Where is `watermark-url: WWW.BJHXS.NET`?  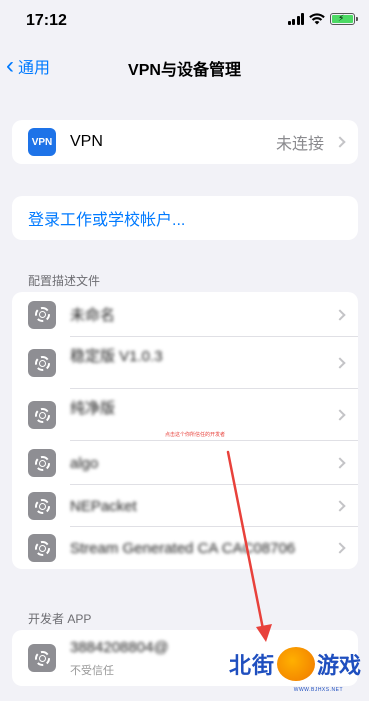
watermark-url: WWW.BJHXS.NET is located at coordinates (318, 690).